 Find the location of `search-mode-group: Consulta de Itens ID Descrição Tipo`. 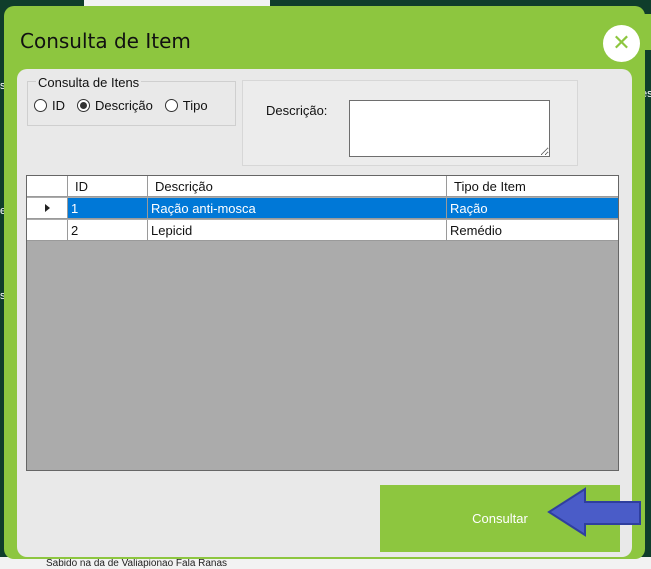

search-mode-group: Consulta de Itens ID Descrição Tipo is located at coordinates (131, 100).